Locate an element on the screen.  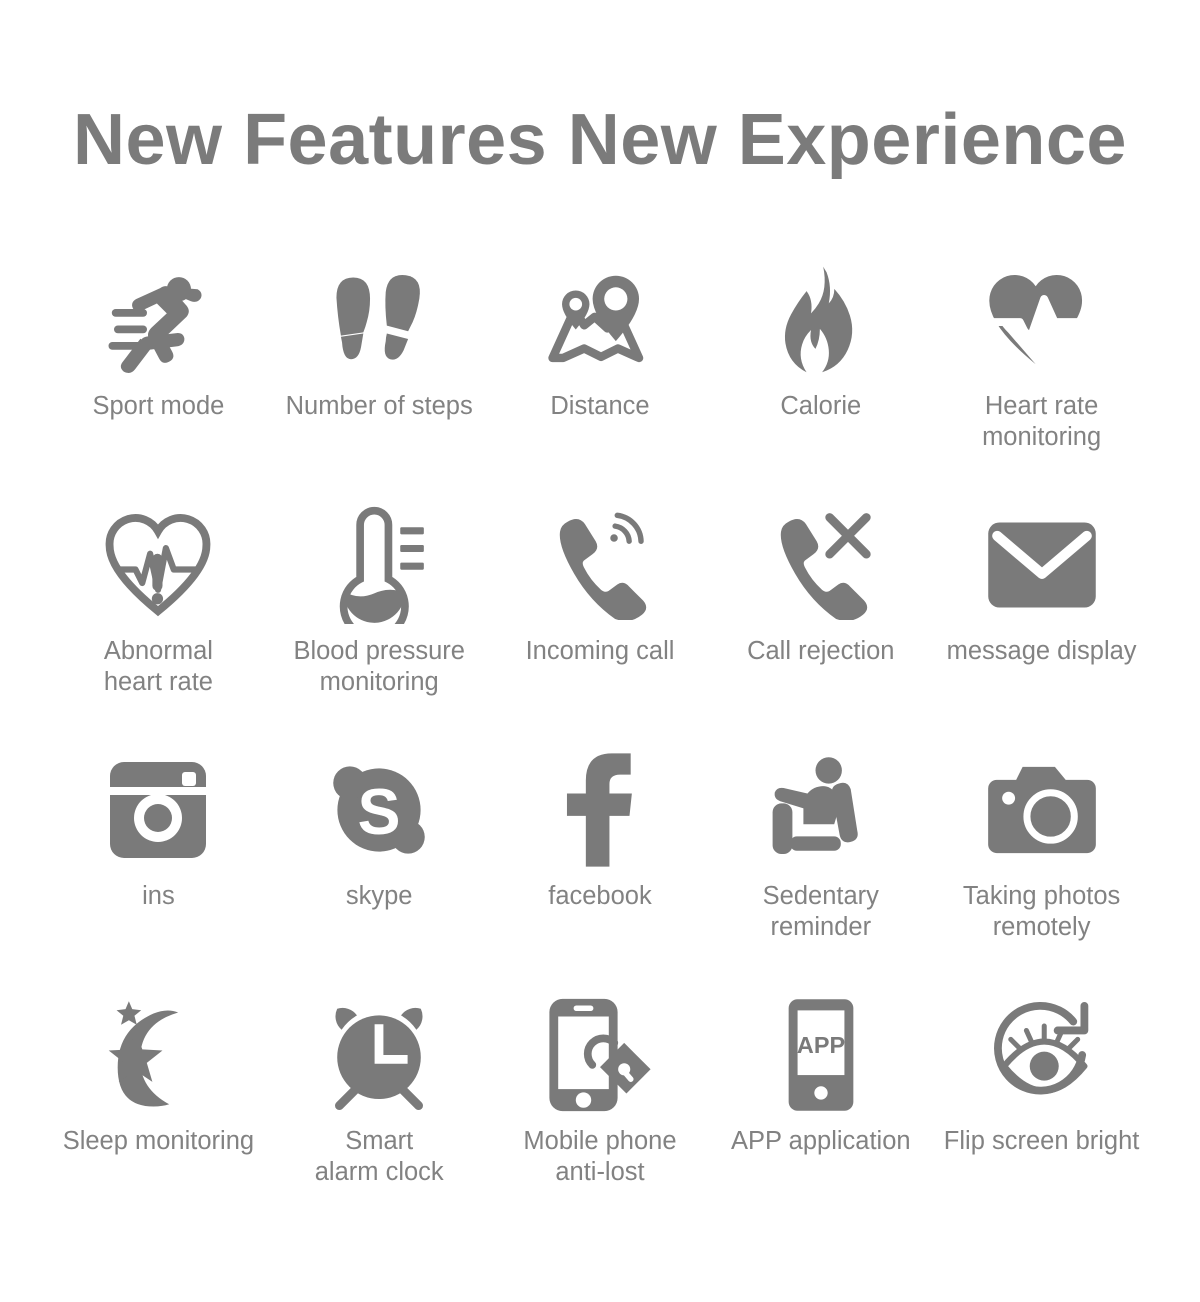
flame-icon is located at coordinates (821, 320).